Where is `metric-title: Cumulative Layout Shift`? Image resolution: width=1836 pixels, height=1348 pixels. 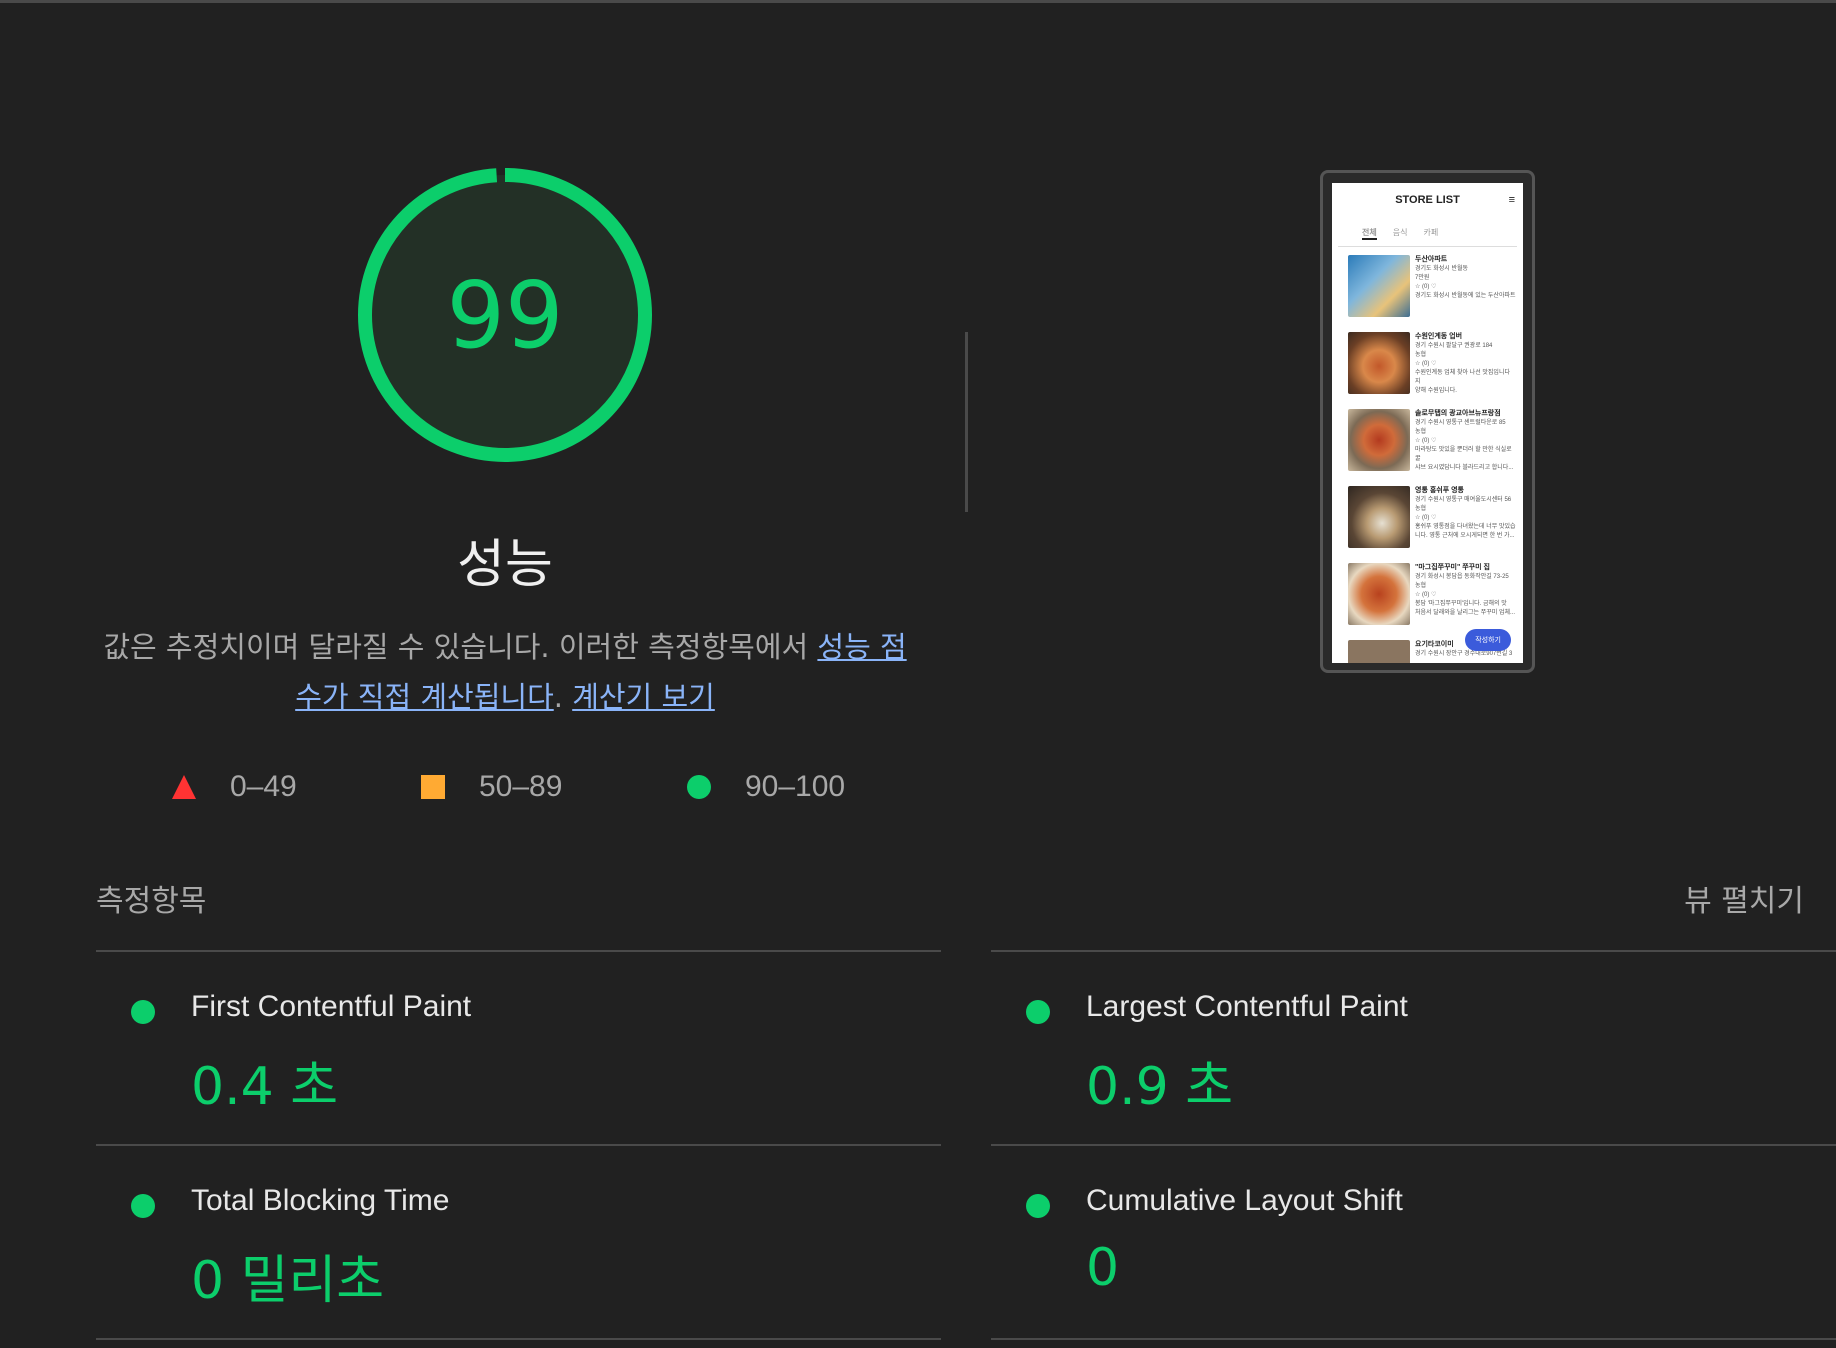 metric-title: Cumulative Layout Shift is located at coordinates (1244, 1200).